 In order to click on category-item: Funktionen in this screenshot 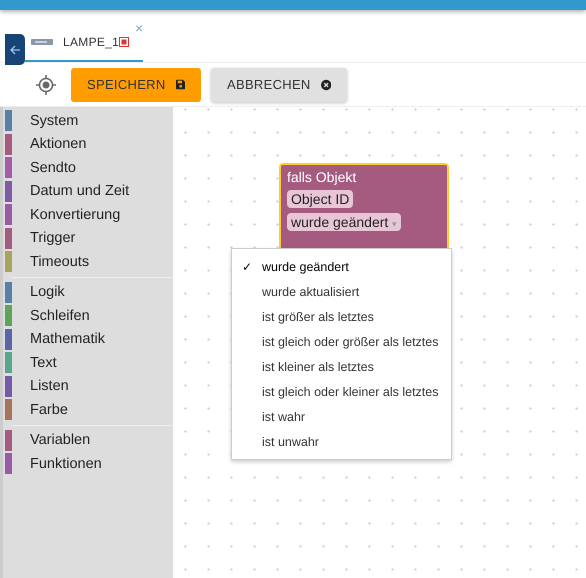, I will do `click(88, 464)`.